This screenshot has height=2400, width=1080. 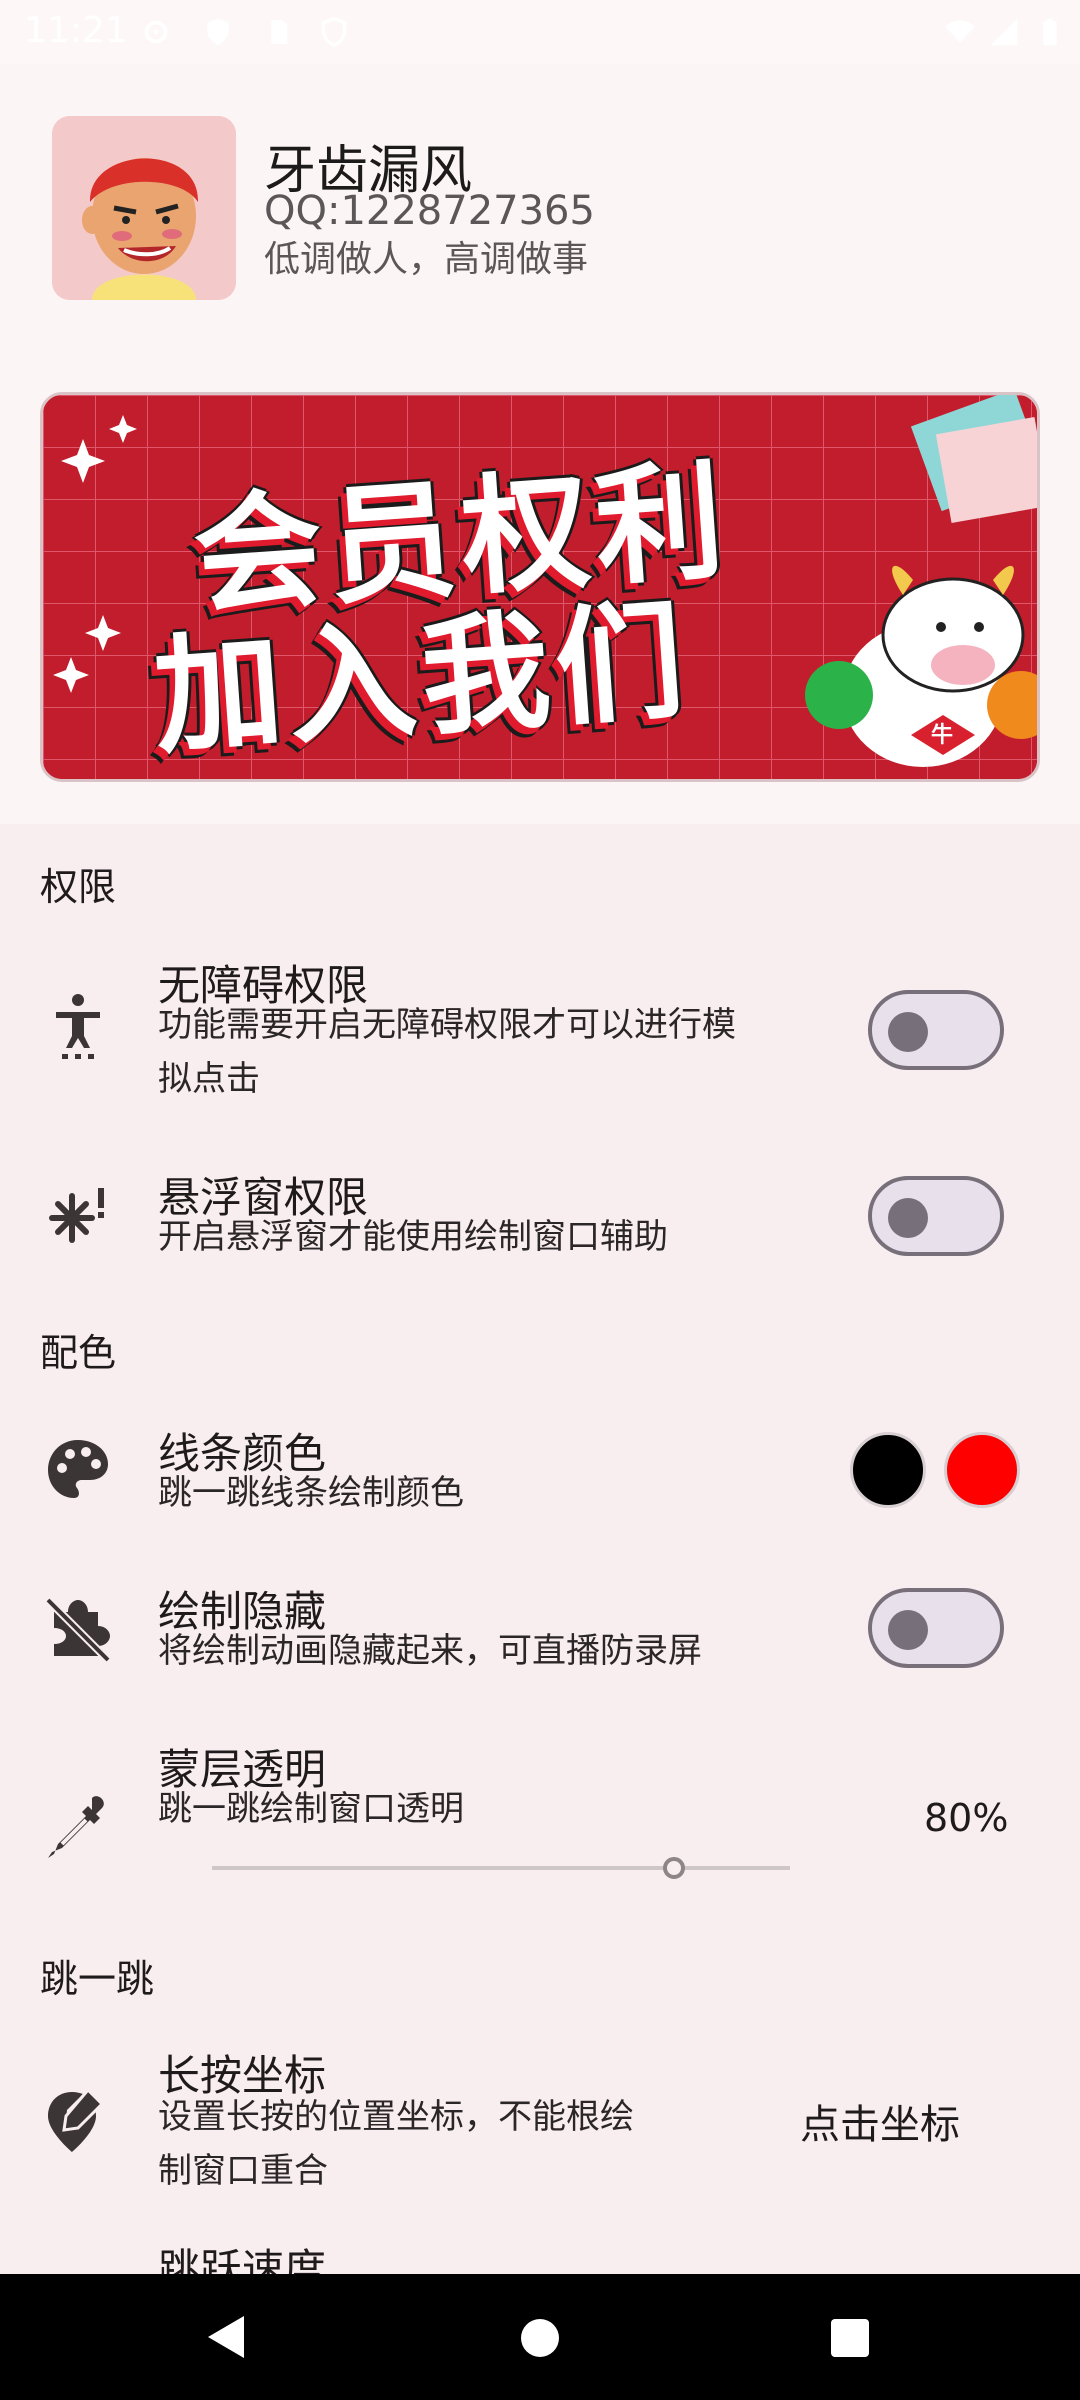 What do you see at coordinates (78, 887) in the screenshot?
I see `section-permissions: 权限` at bounding box center [78, 887].